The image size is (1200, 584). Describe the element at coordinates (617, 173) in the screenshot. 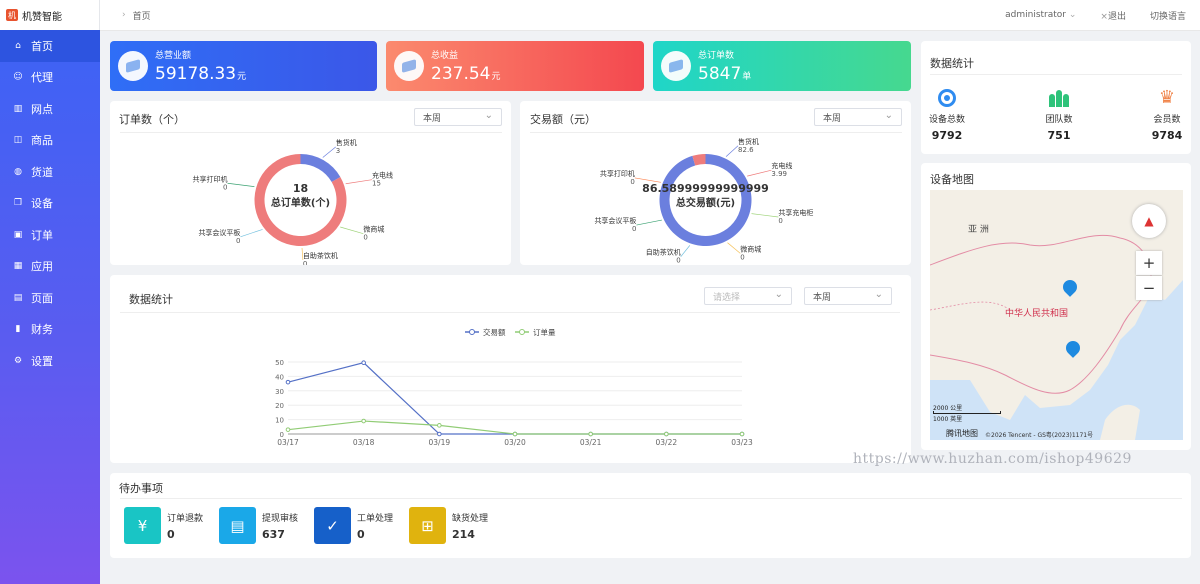

I see `slice-label: 共享打印机` at that location.